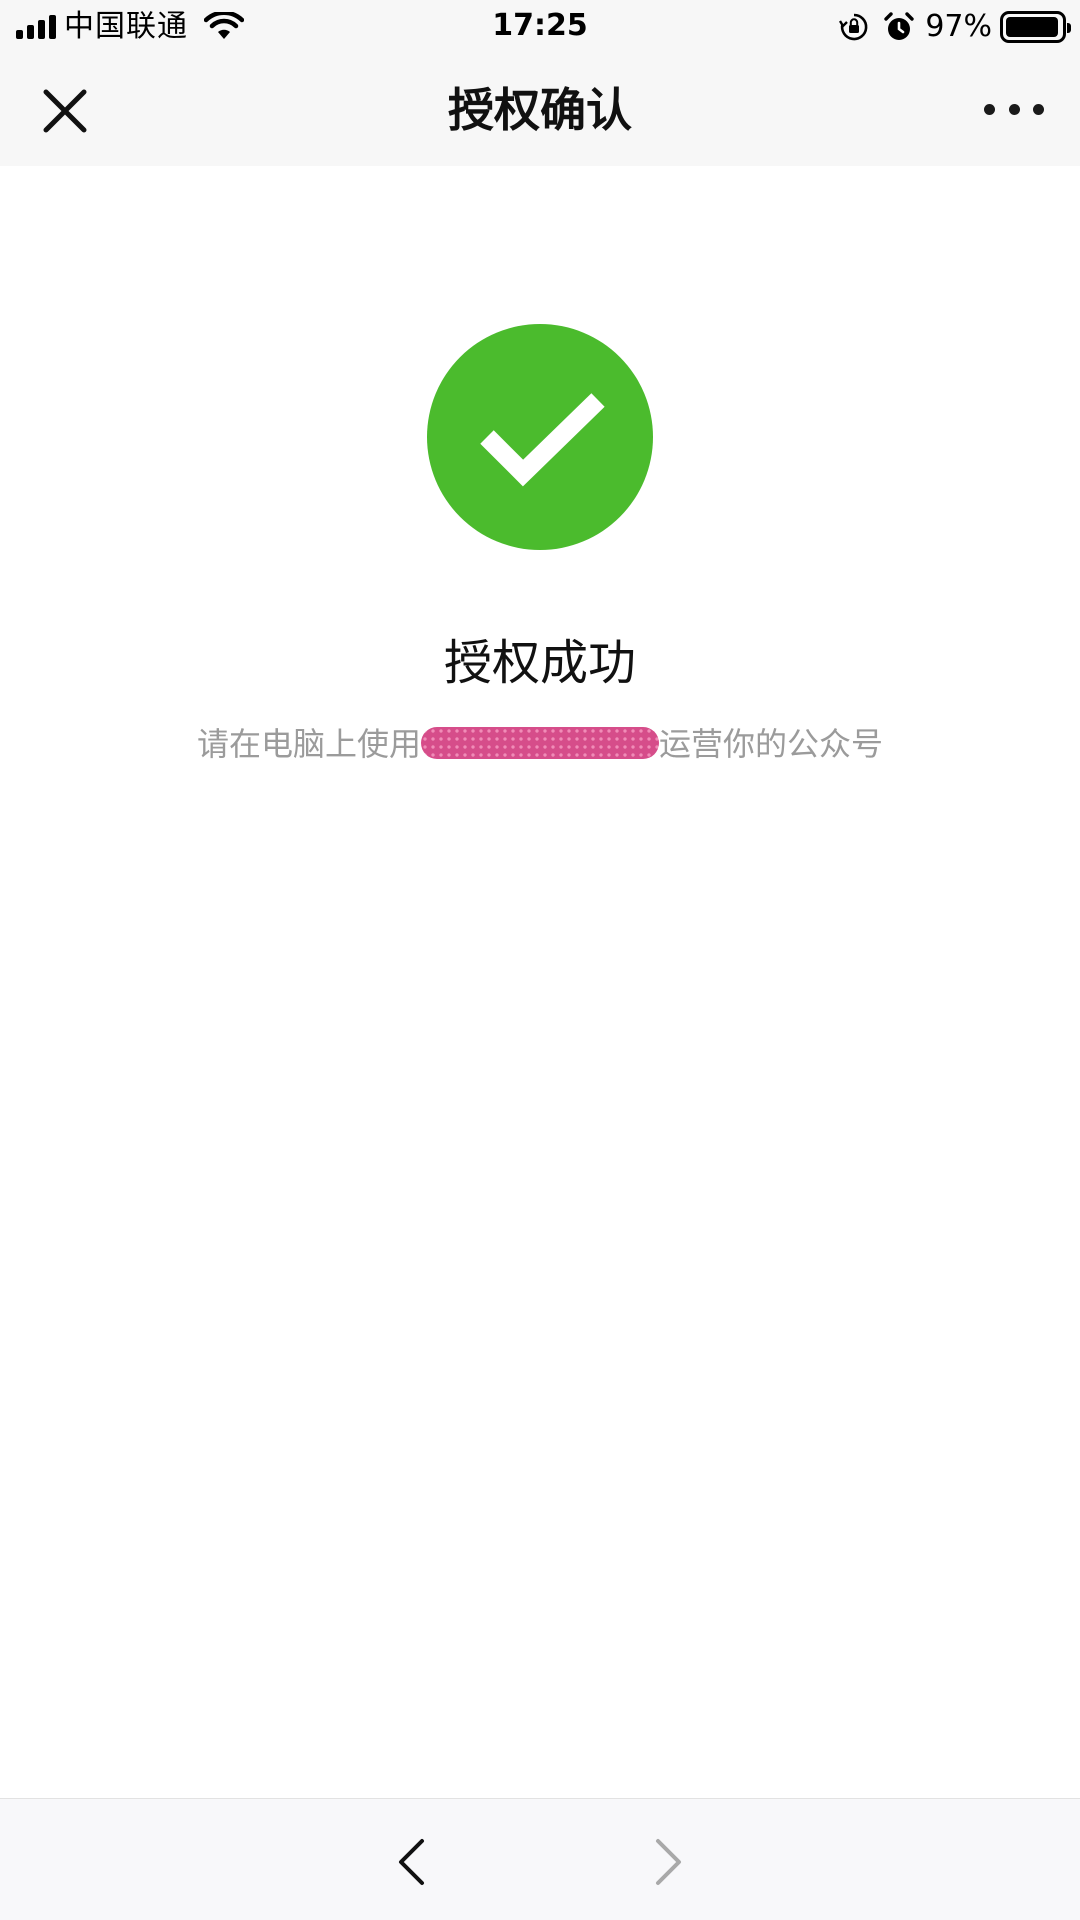 Image resolution: width=1080 pixels, height=1920 pixels. I want to click on battery-percent: 97%, so click(958, 26).